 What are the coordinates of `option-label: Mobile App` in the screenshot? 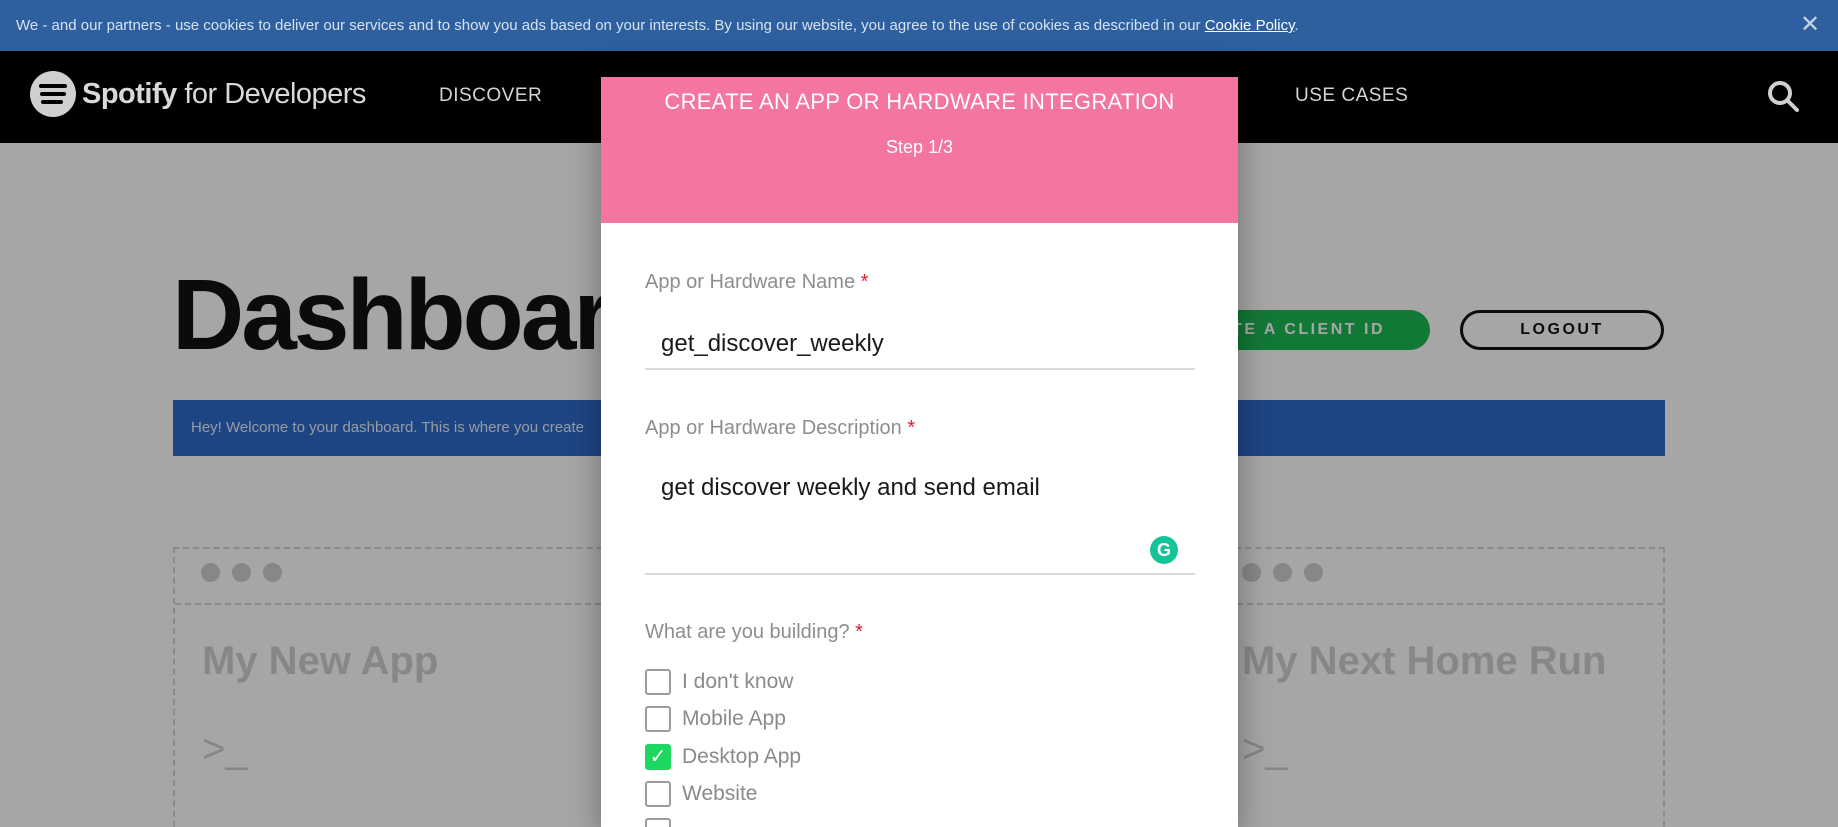 It's located at (734, 718).